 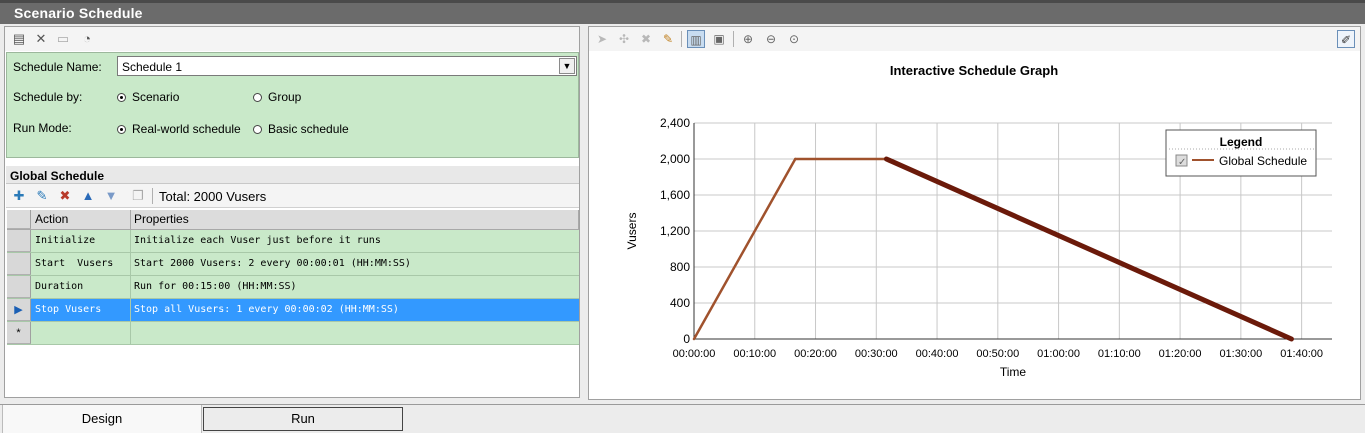 What do you see at coordinates (111, 196) in the screenshot?
I see `move-down-icon: ▼` at bounding box center [111, 196].